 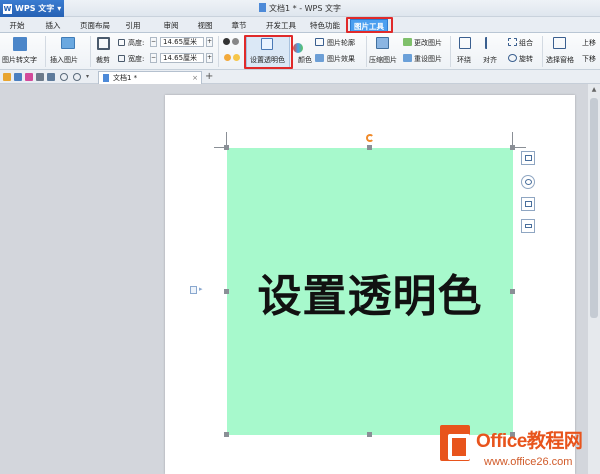 I want to click on layout-icon, so click(x=528, y=158).